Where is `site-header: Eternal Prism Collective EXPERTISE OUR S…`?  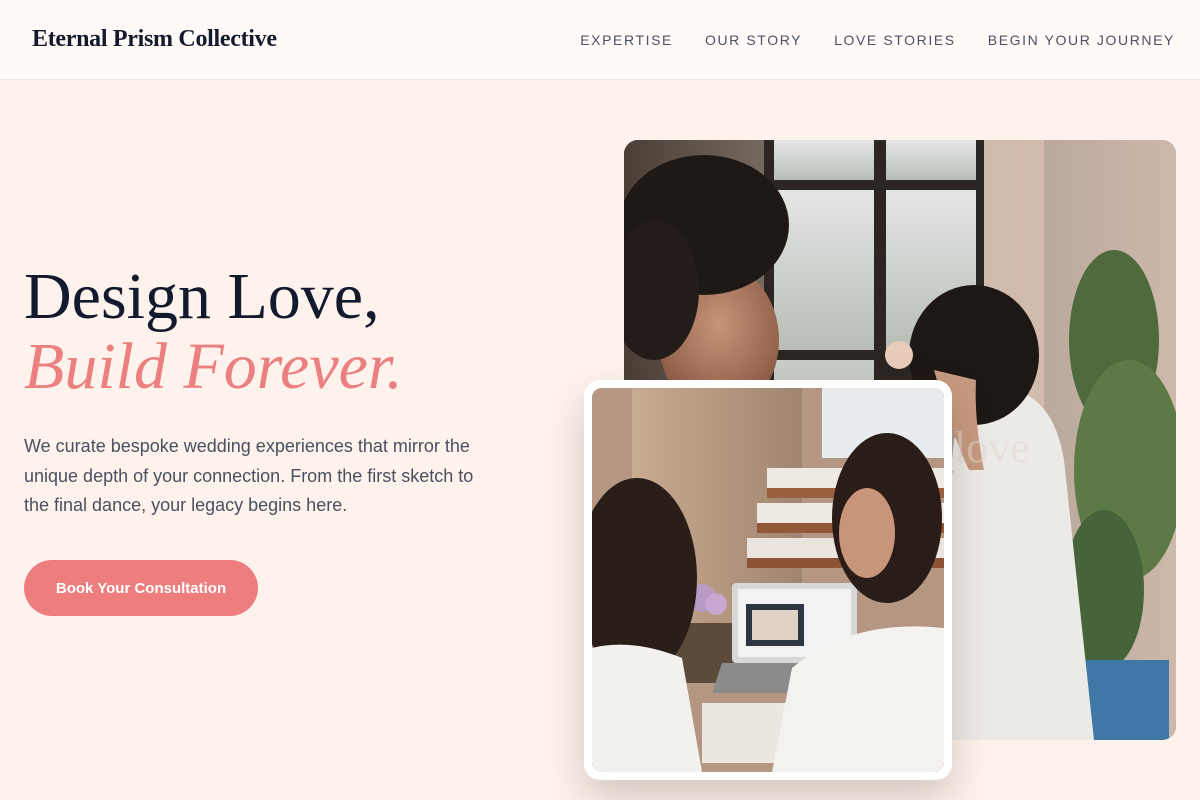
site-header: Eternal Prism Collective EXPERTISE OUR S… is located at coordinates (600, 40).